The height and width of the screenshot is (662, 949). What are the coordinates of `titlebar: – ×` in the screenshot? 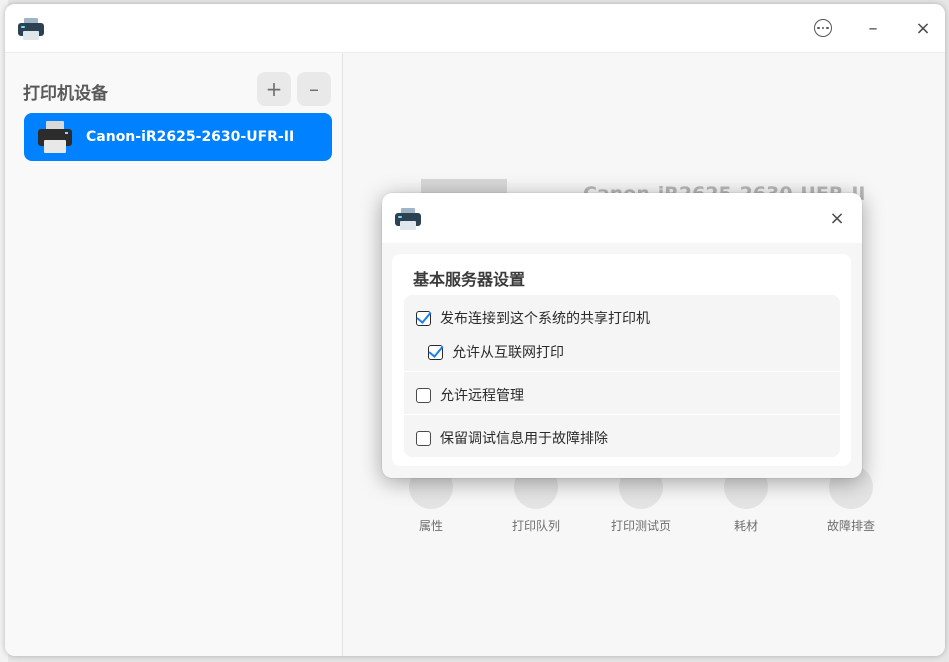 It's located at (475, 28).